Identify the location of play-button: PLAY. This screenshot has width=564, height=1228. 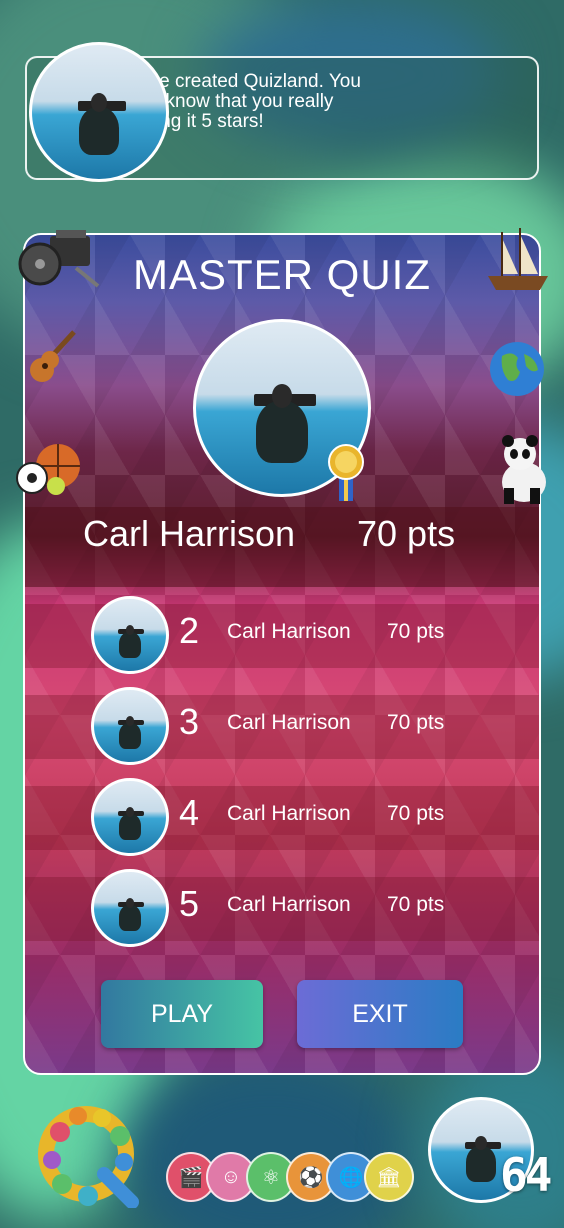
(182, 1014).